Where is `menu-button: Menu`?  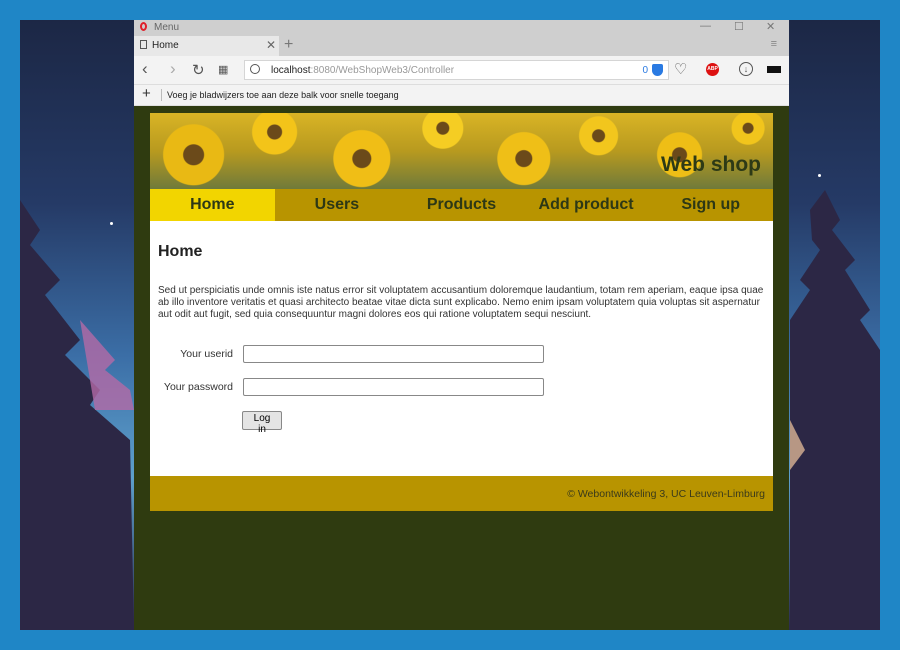
menu-button: Menu is located at coordinates (166, 27).